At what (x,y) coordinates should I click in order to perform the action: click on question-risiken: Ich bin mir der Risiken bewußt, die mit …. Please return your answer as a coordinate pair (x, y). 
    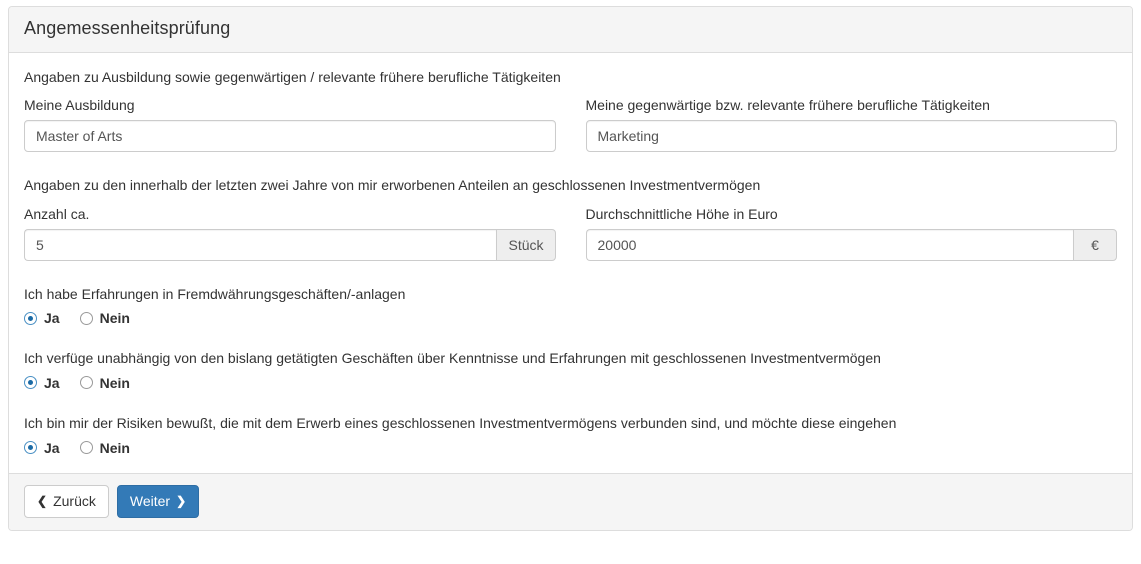
    Looking at the image, I should click on (570, 434).